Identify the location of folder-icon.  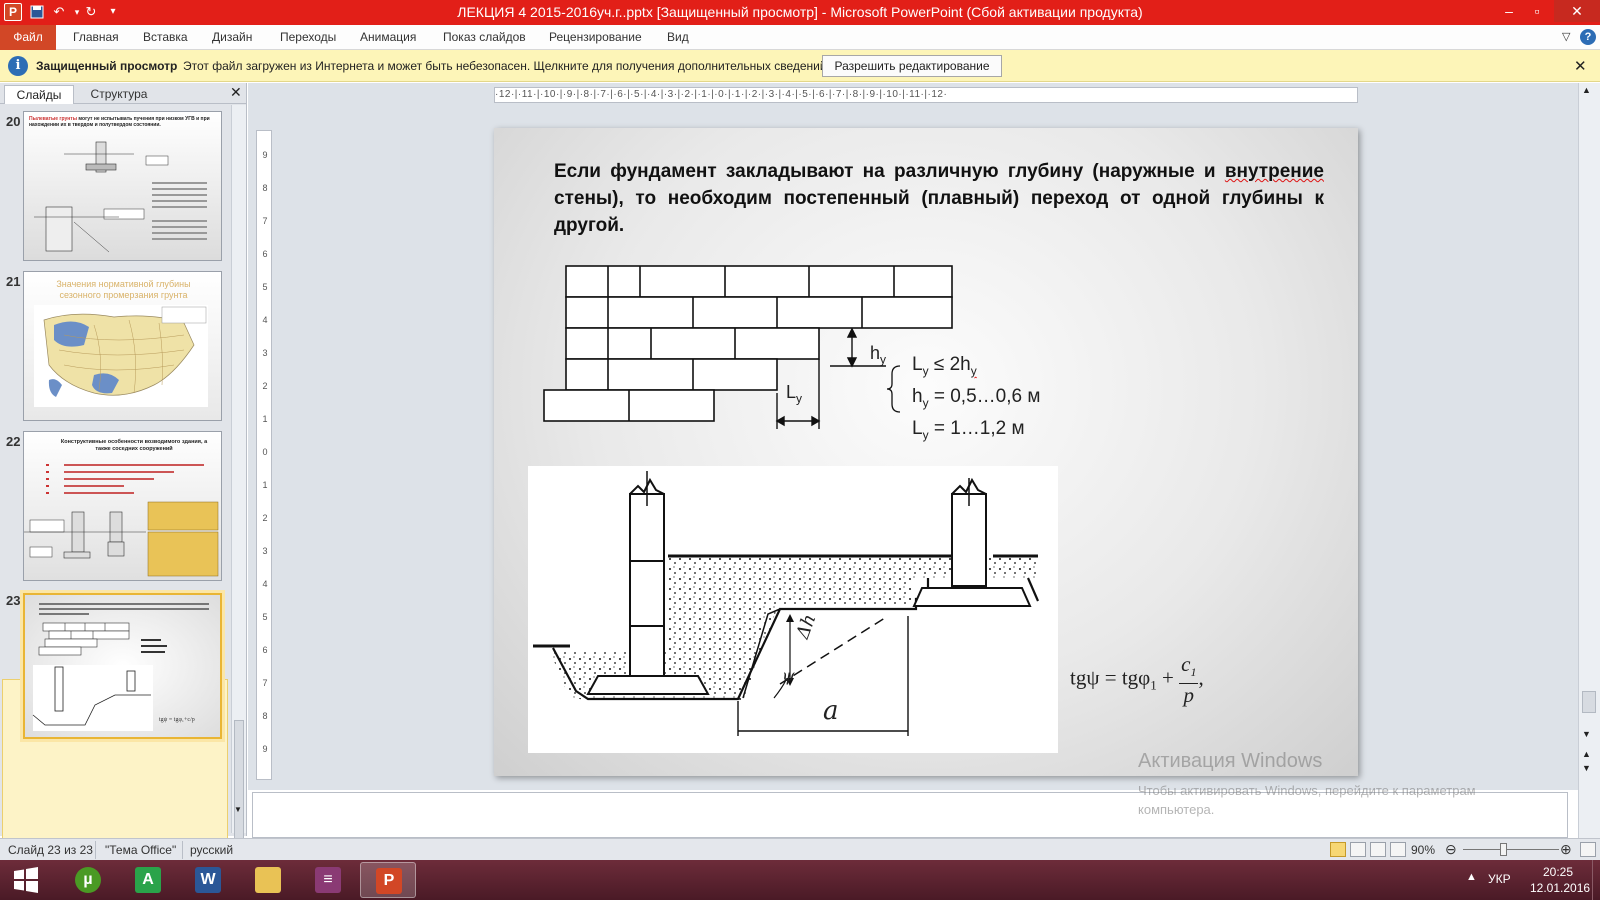
(268, 880).